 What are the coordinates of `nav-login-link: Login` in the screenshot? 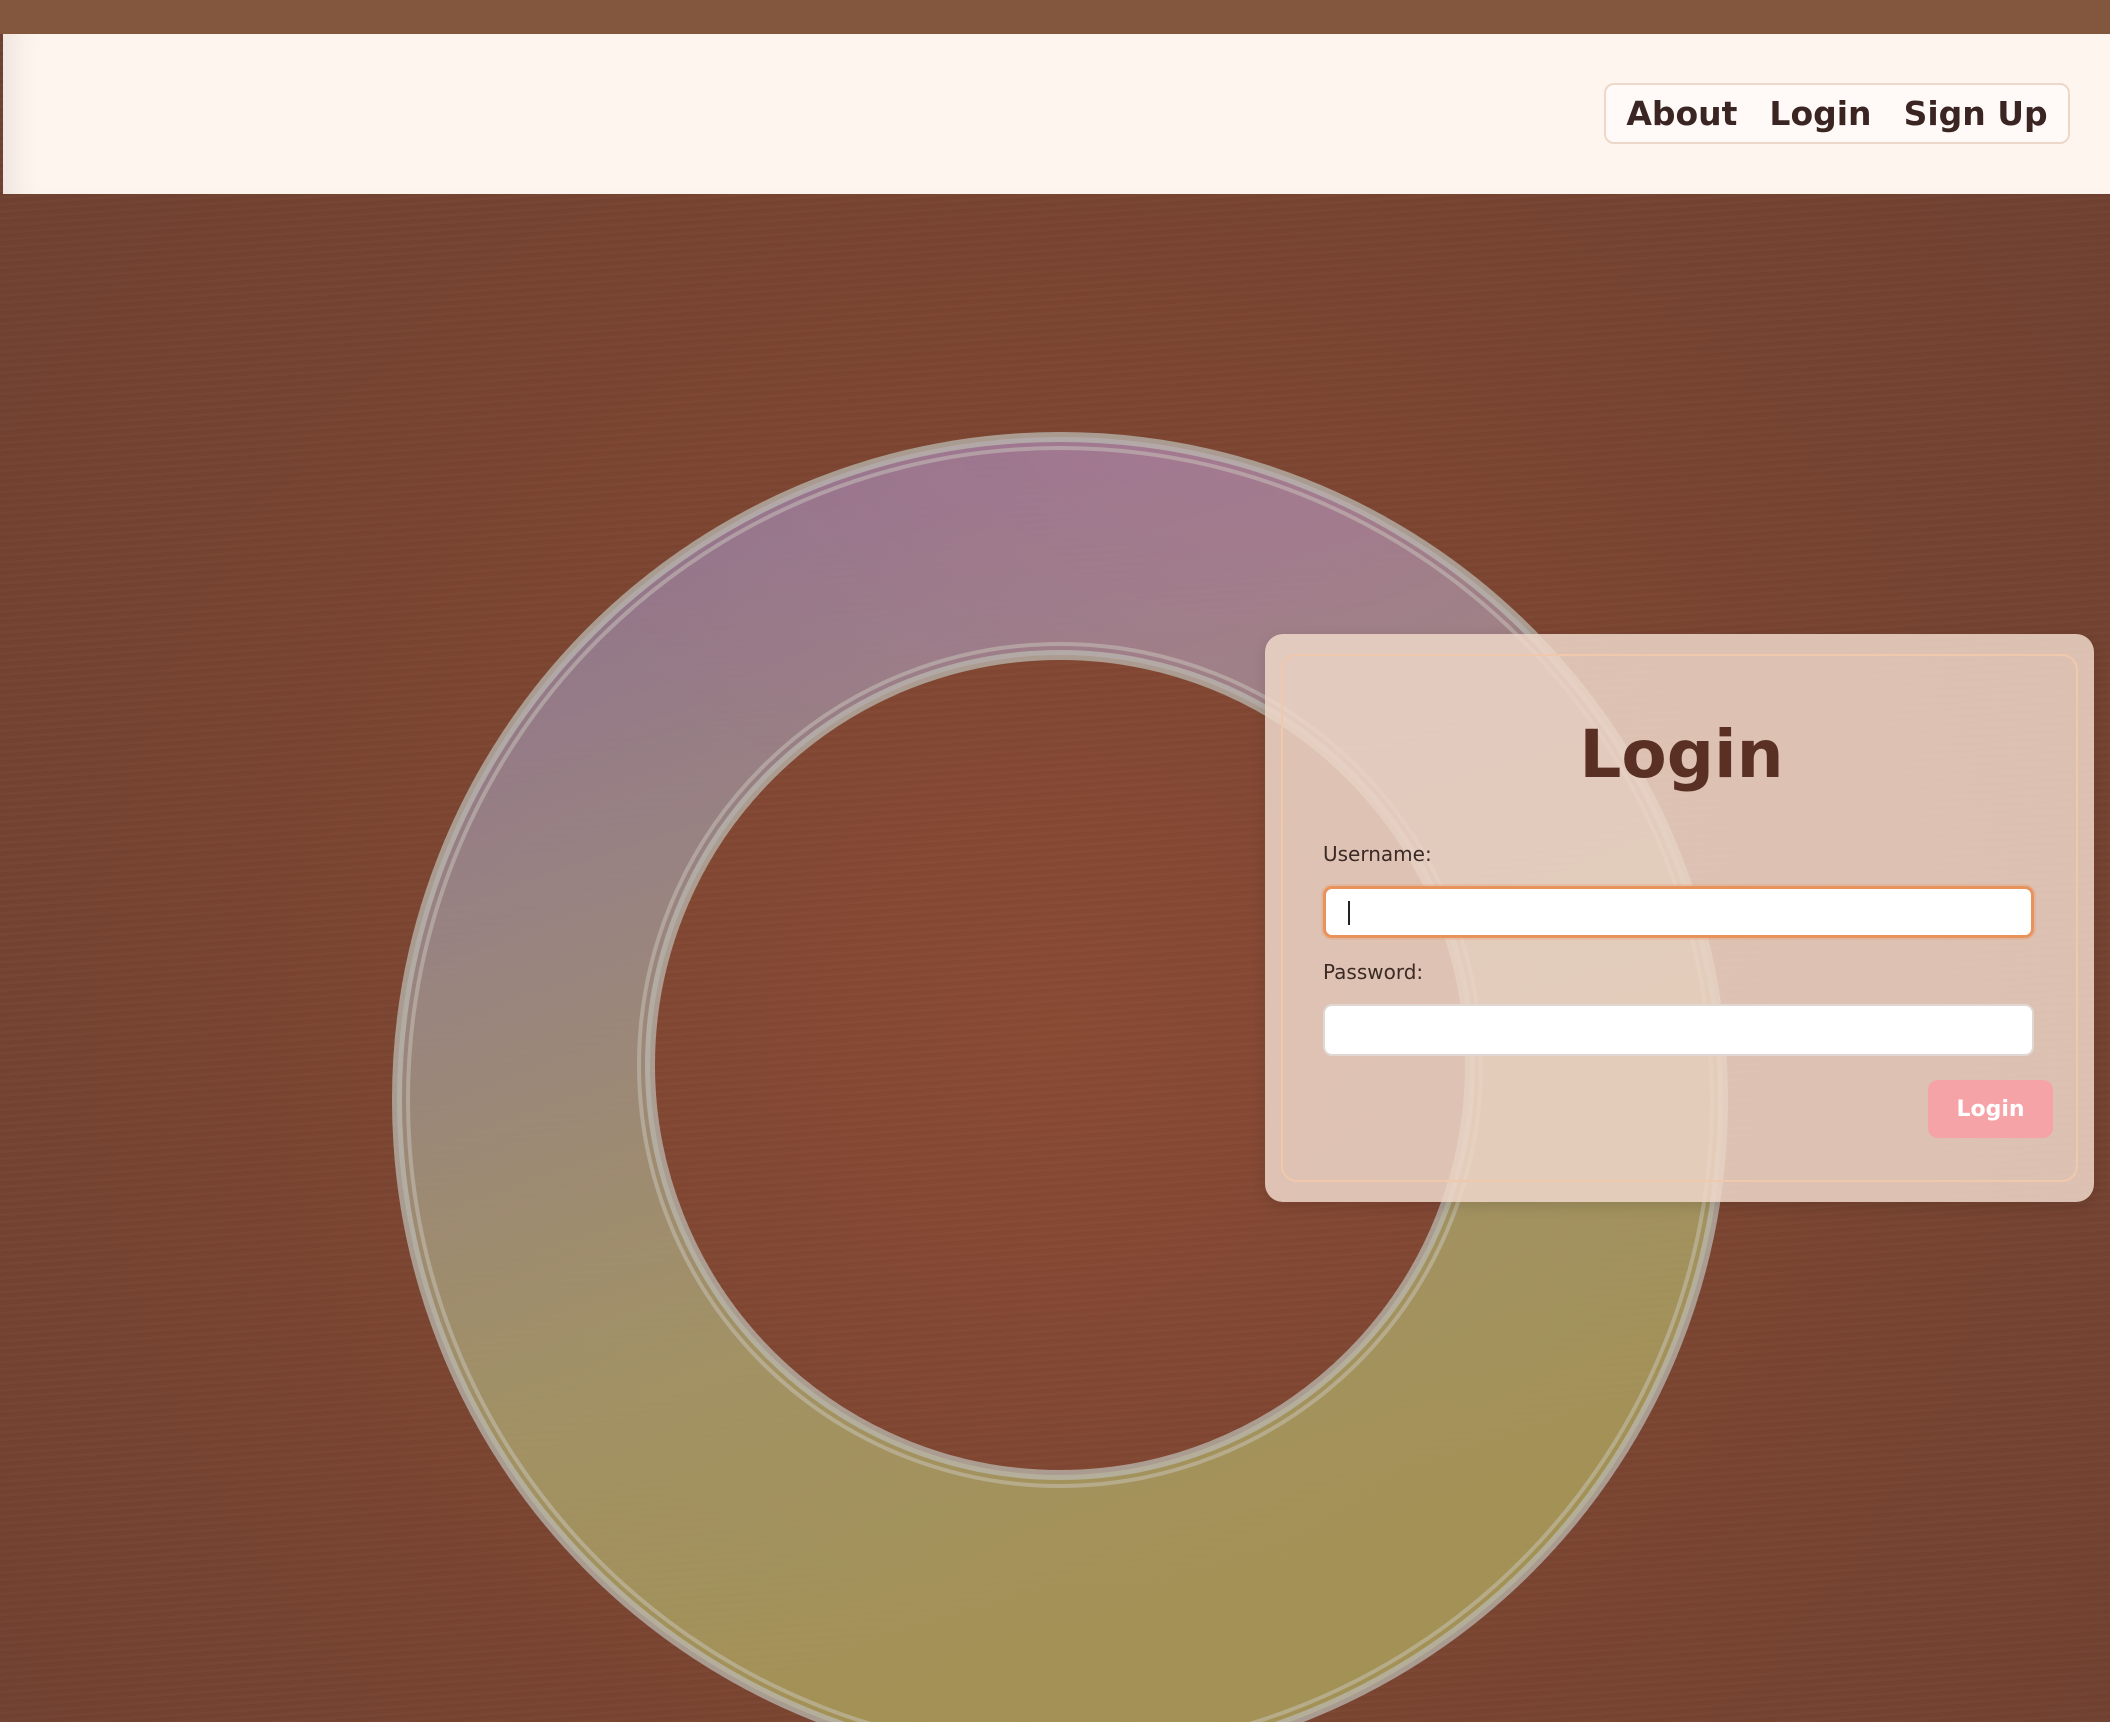 It's located at (1820, 113).